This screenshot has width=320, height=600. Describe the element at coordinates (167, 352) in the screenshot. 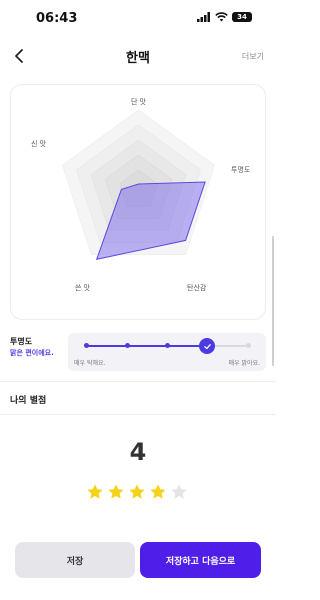

I see `clarity-slider: 매우 탁해요. 매우 맑아요.` at that location.